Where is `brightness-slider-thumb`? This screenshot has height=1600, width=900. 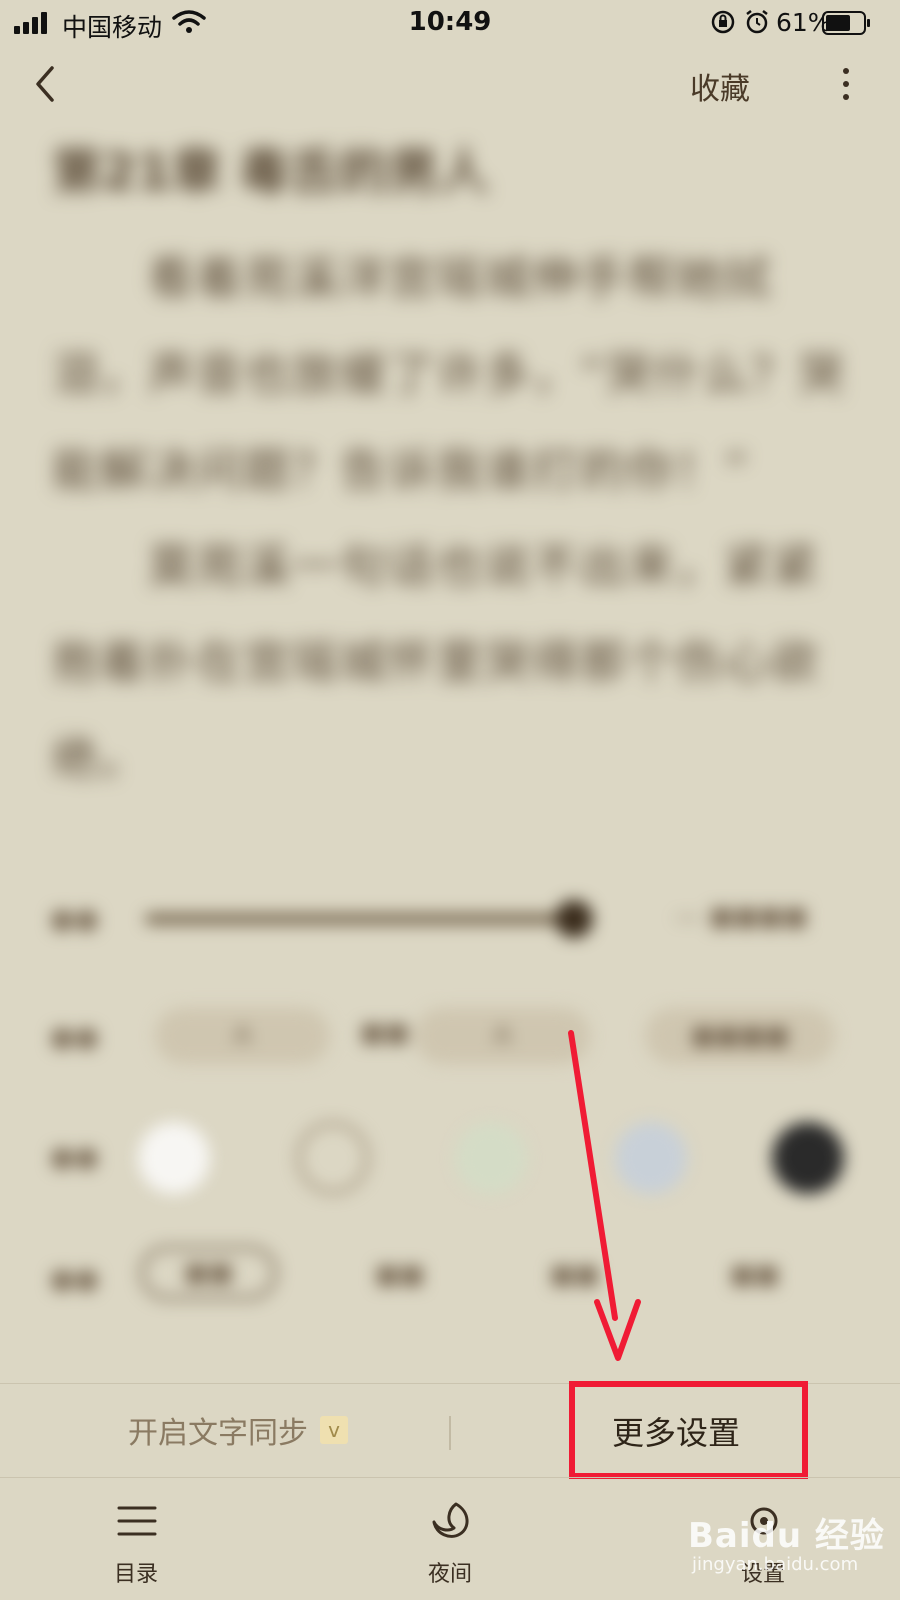 brightness-slider-thumb is located at coordinates (574, 919).